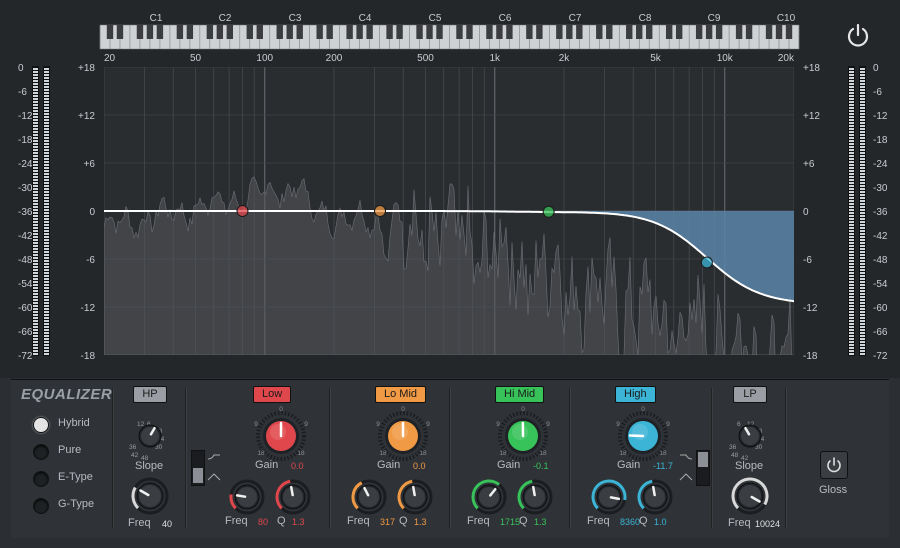  Describe the element at coordinates (880, 236) in the screenshot. I see `output-meter-db-label: -42` at that location.